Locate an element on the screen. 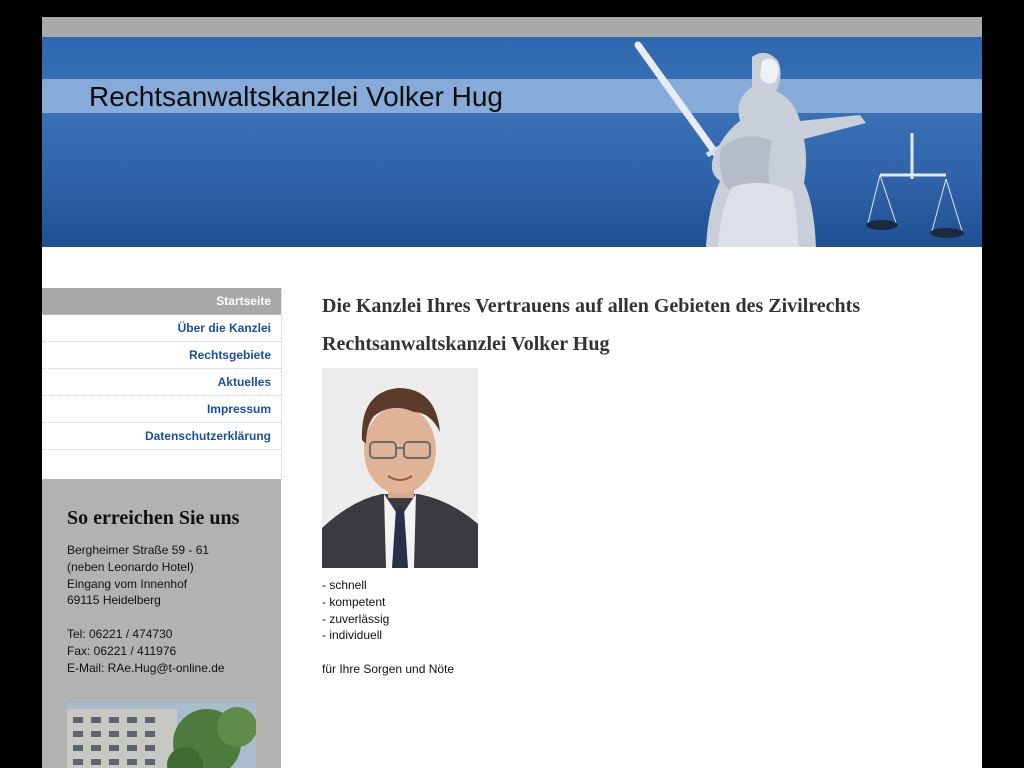 Image resolution: width=1024 pixels, height=768 pixels. nav-item-über-die-kanzlei: Über die Kanzlei is located at coordinates (161, 328).